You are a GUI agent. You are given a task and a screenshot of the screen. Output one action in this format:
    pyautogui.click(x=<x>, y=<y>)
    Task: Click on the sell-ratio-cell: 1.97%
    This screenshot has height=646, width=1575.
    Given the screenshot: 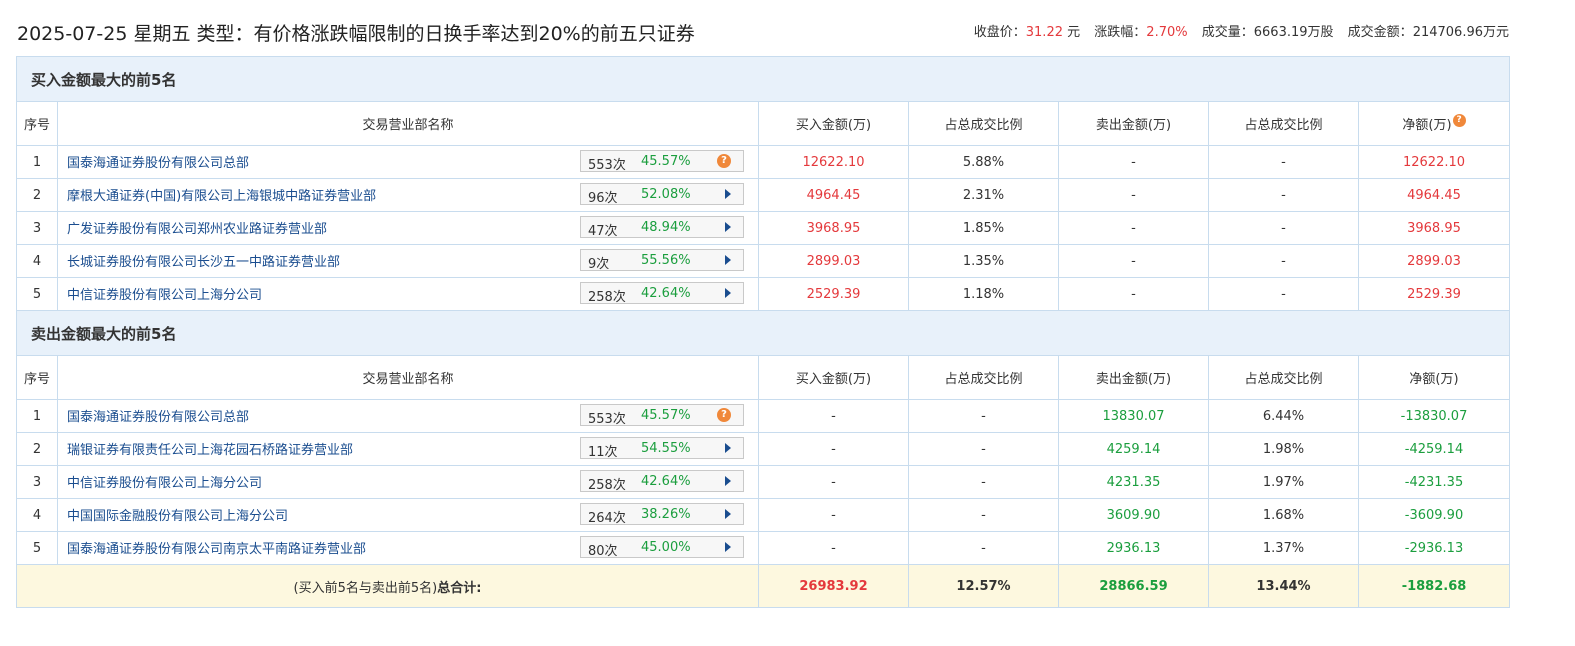 What is the action you would take?
    pyautogui.click(x=1283, y=482)
    